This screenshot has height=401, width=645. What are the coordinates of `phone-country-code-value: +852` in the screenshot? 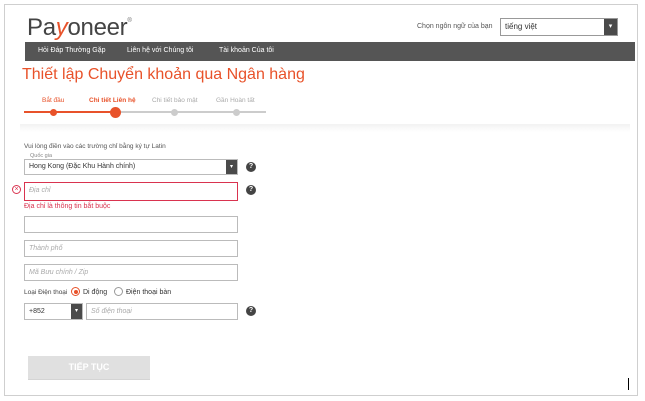 It's located at (37, 311).